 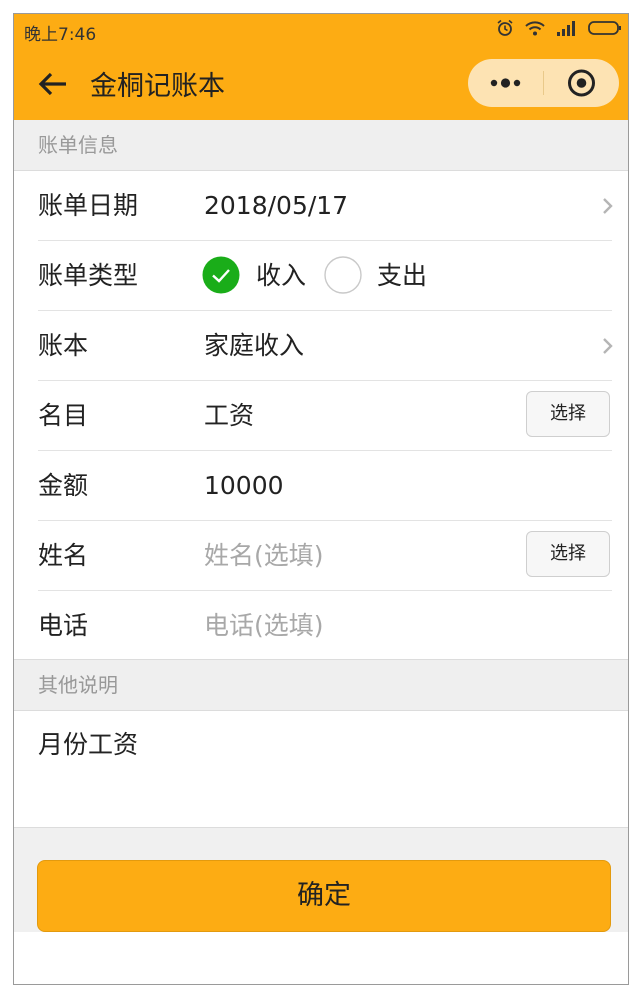 I want to click on confirm-button: 确定, so click(x=324, y=896).